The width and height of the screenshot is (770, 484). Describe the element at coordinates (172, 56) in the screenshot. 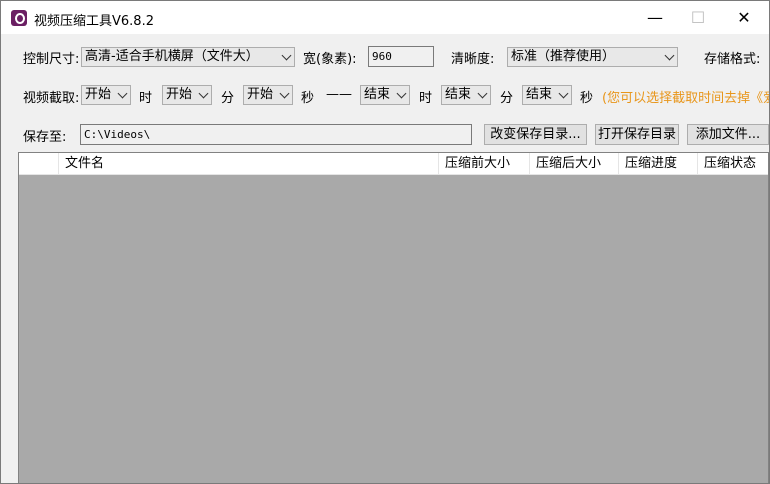

I see `size-select-value: 高清-适合手机横屏（文件大）` at that location.